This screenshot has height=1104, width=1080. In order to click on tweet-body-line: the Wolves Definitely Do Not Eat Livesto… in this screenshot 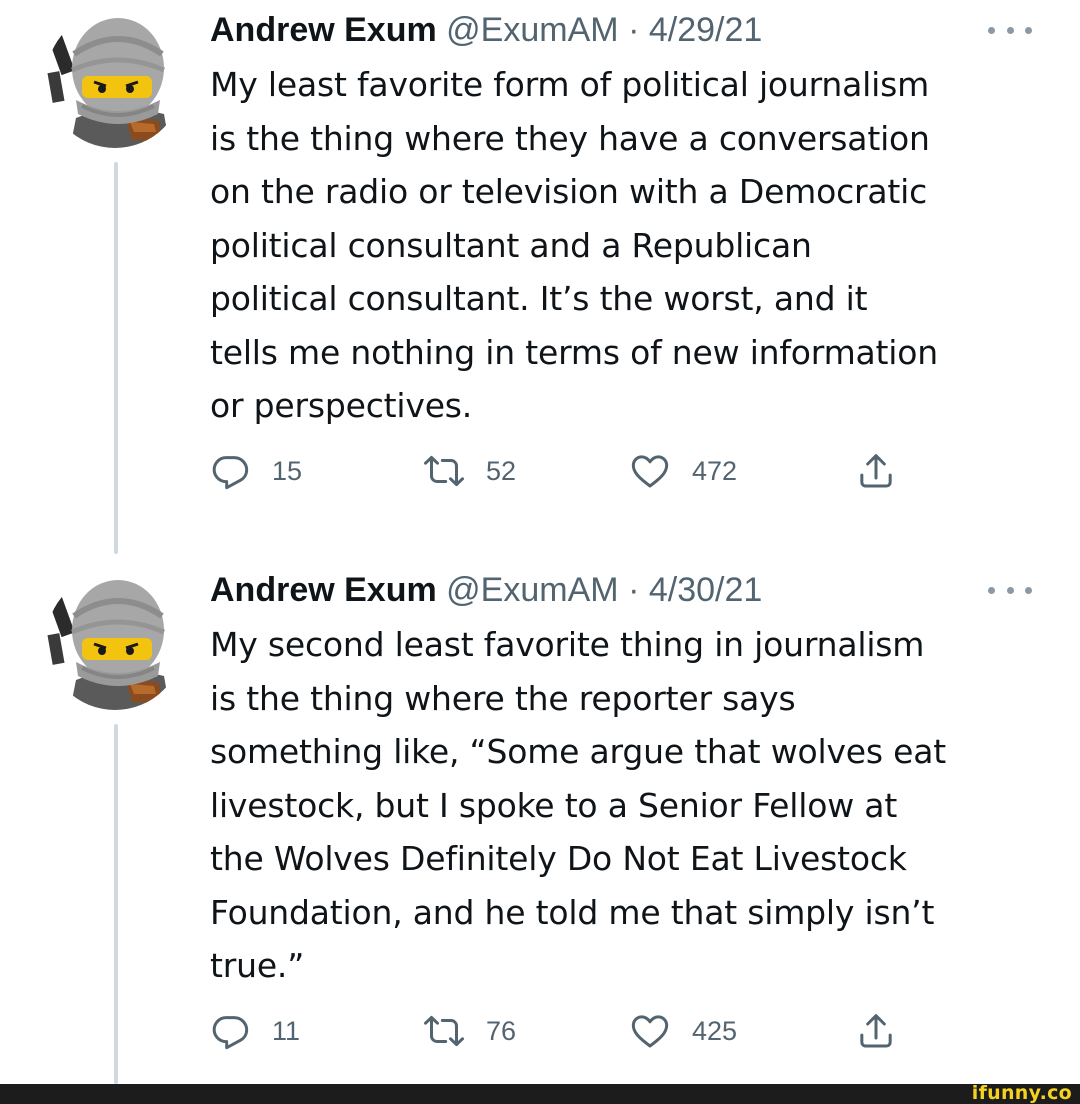, I will do `click(558, 858)`.